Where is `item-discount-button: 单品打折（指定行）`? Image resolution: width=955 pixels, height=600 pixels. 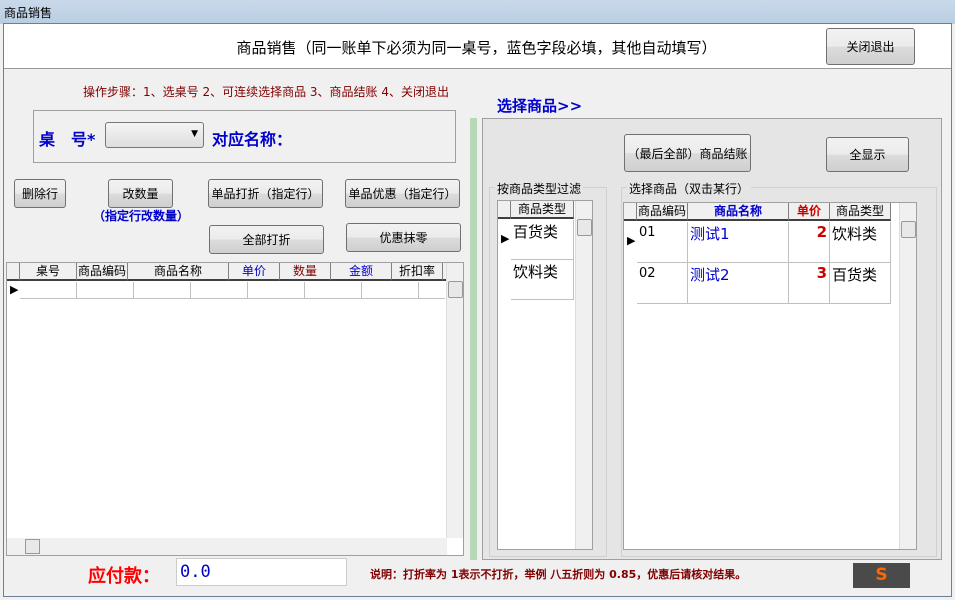
item-discount-button: 单品打折（指定行） is located at coordinates (265, 193).